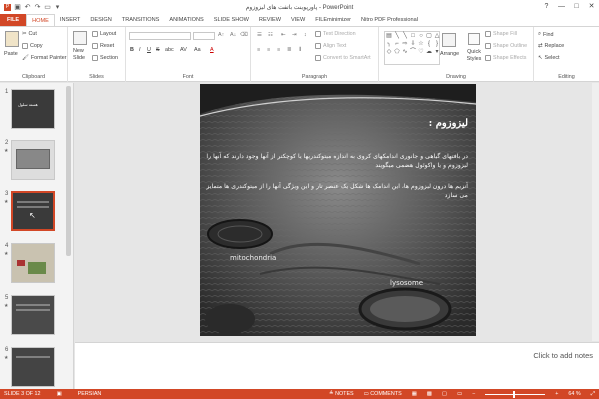 The height and width of the screenshot is (399, 599). I want to click on tab-insert: INSERT, so click(70, 20).